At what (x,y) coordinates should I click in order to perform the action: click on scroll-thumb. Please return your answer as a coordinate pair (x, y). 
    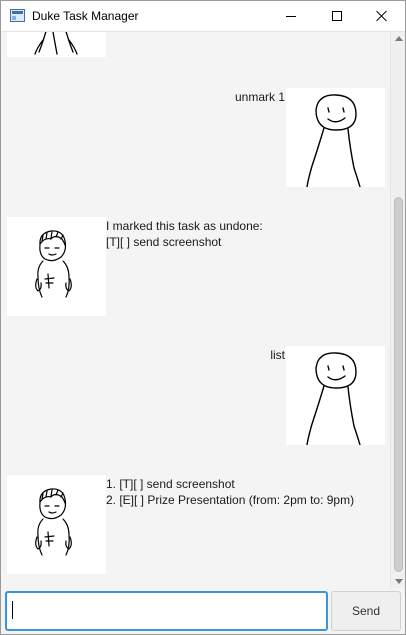
    Looking at the image, I should click on (398, 384).